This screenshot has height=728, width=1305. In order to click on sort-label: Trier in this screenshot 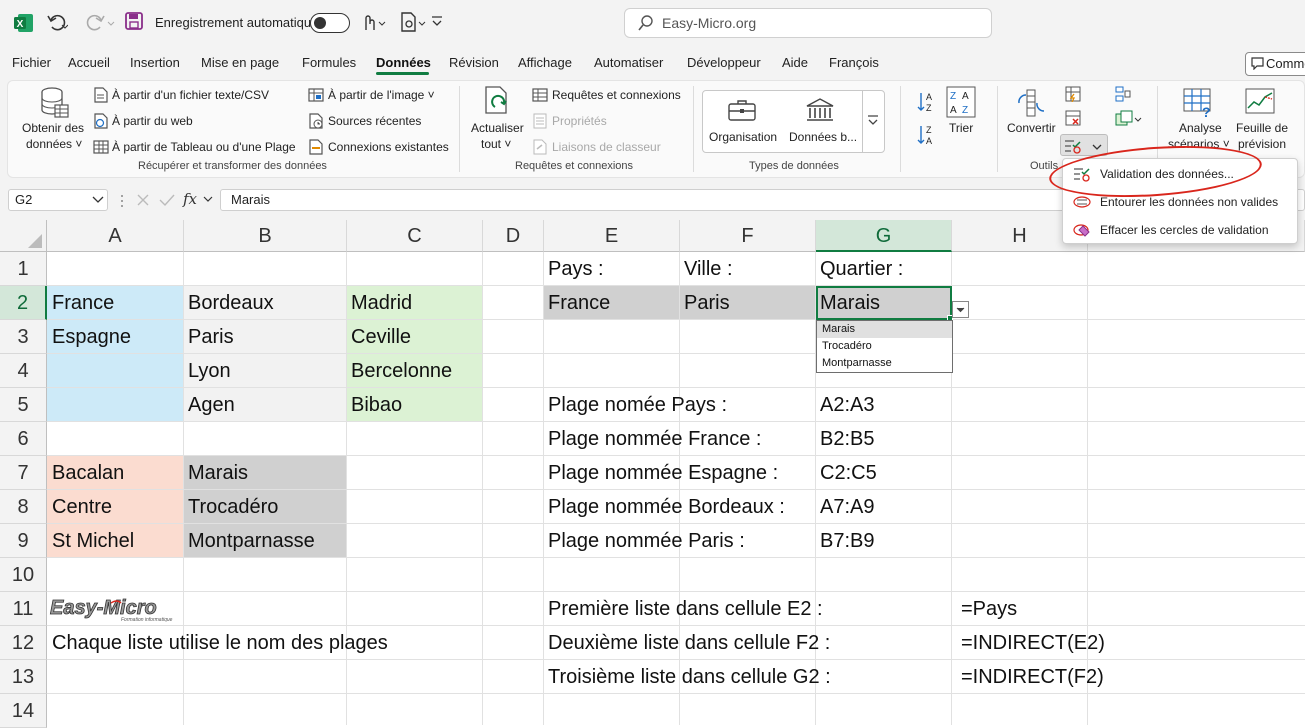, I will do `click(961, 128)`.